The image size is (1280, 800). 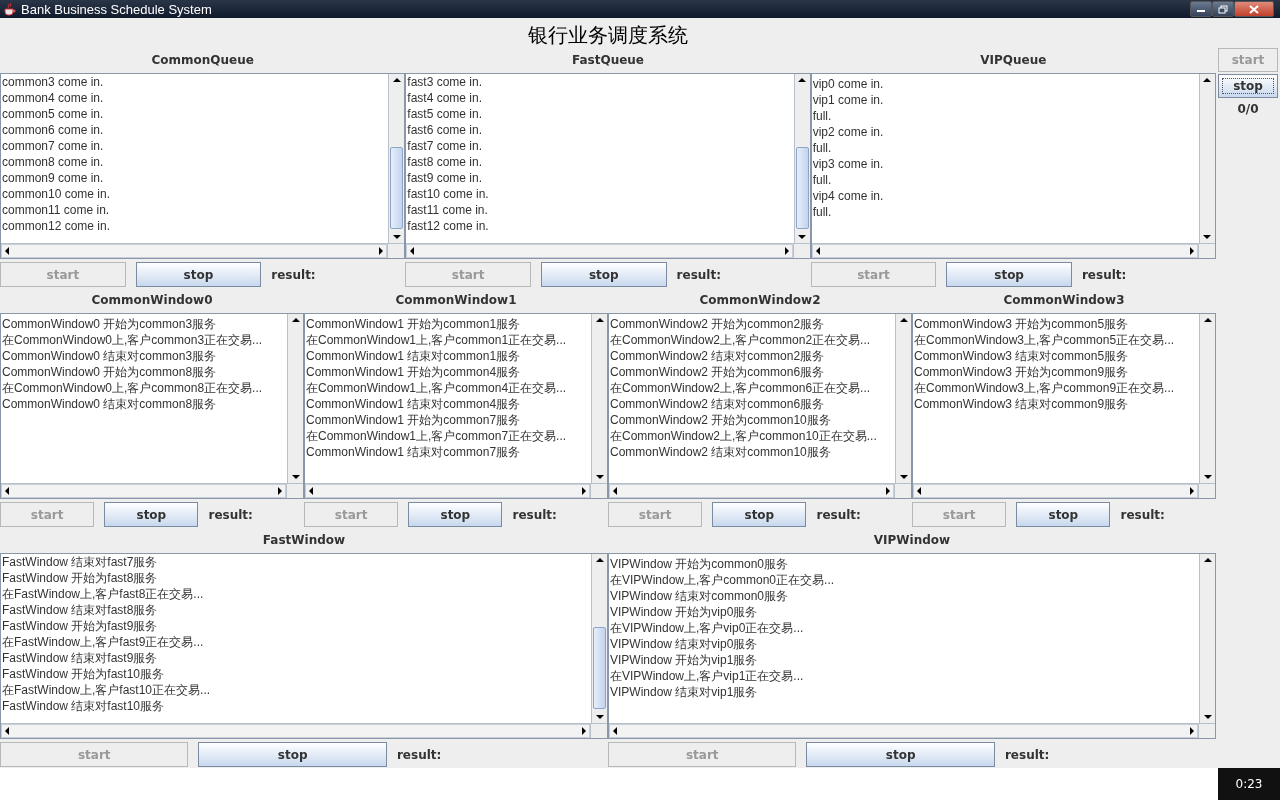 I want to click on log-line: vip3 come in., so click(x=848, y=163).